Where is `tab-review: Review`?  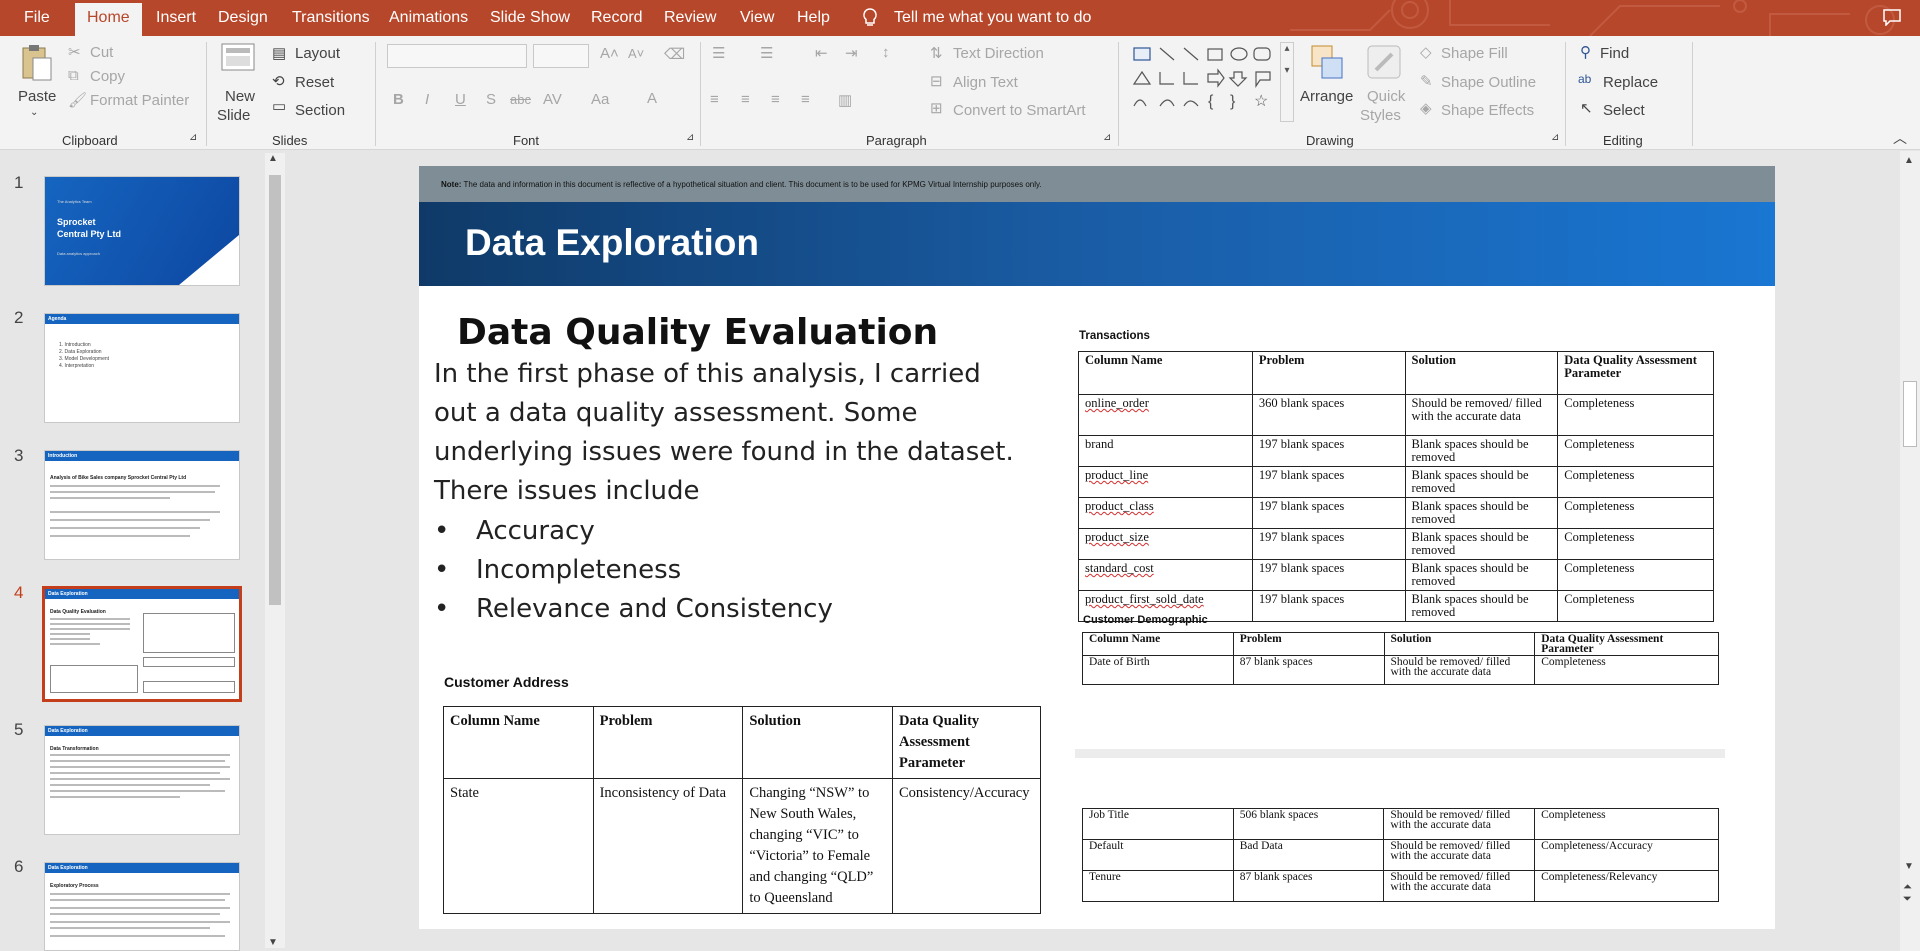
tab-review: Review is located at coordinates (690, 18).